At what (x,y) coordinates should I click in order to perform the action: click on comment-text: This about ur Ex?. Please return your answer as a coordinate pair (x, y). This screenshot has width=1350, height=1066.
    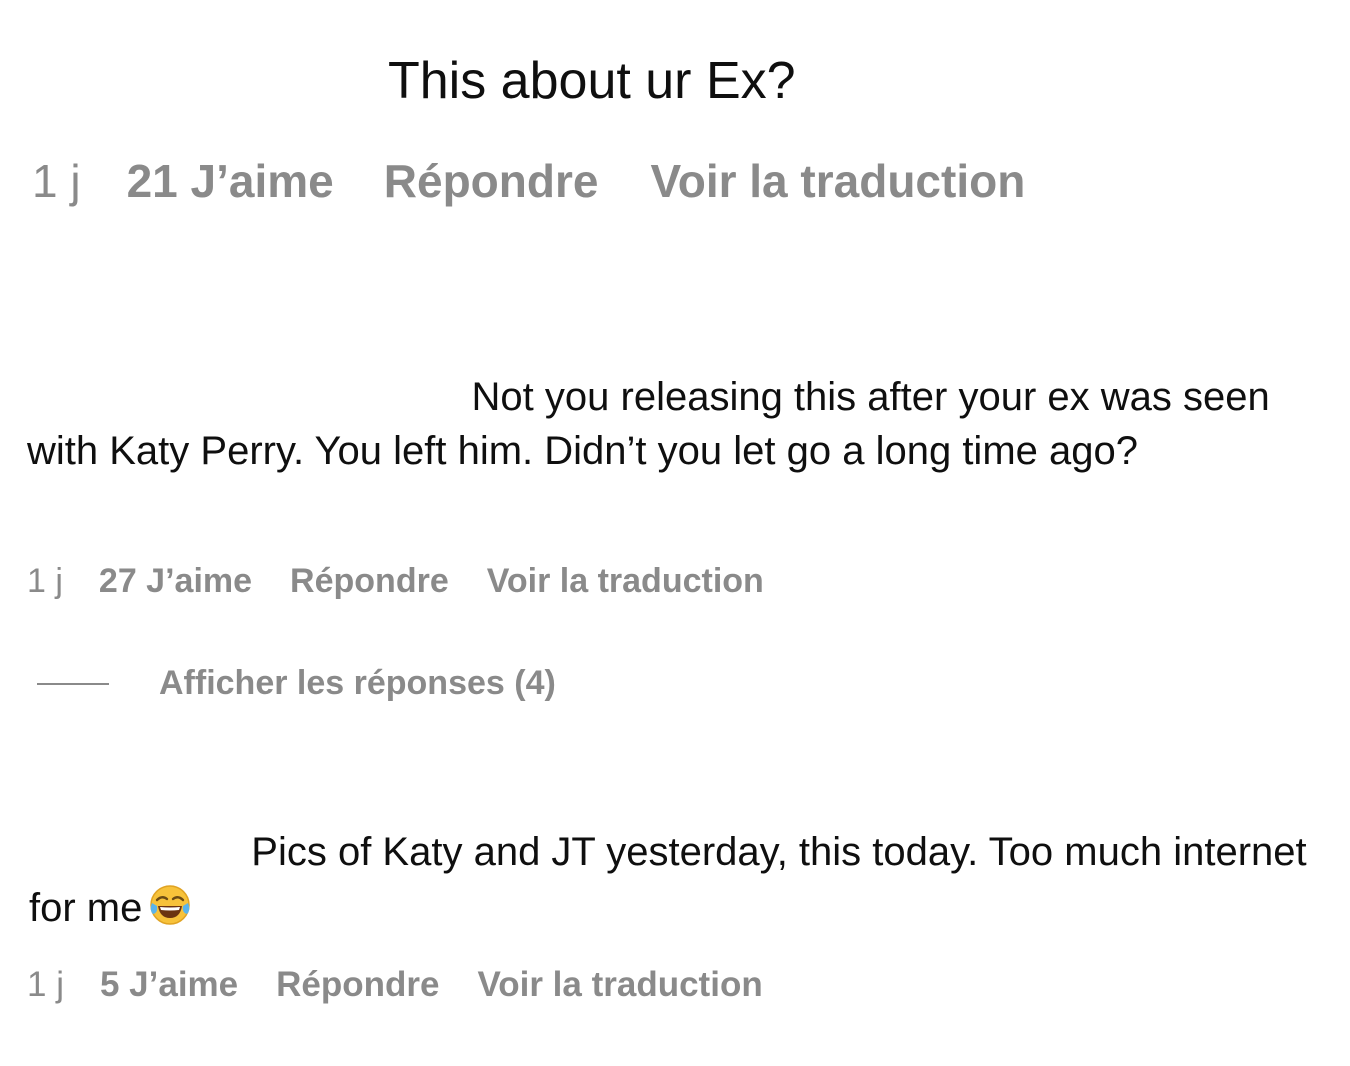
    Looking at the image, I should click on (592, 81).